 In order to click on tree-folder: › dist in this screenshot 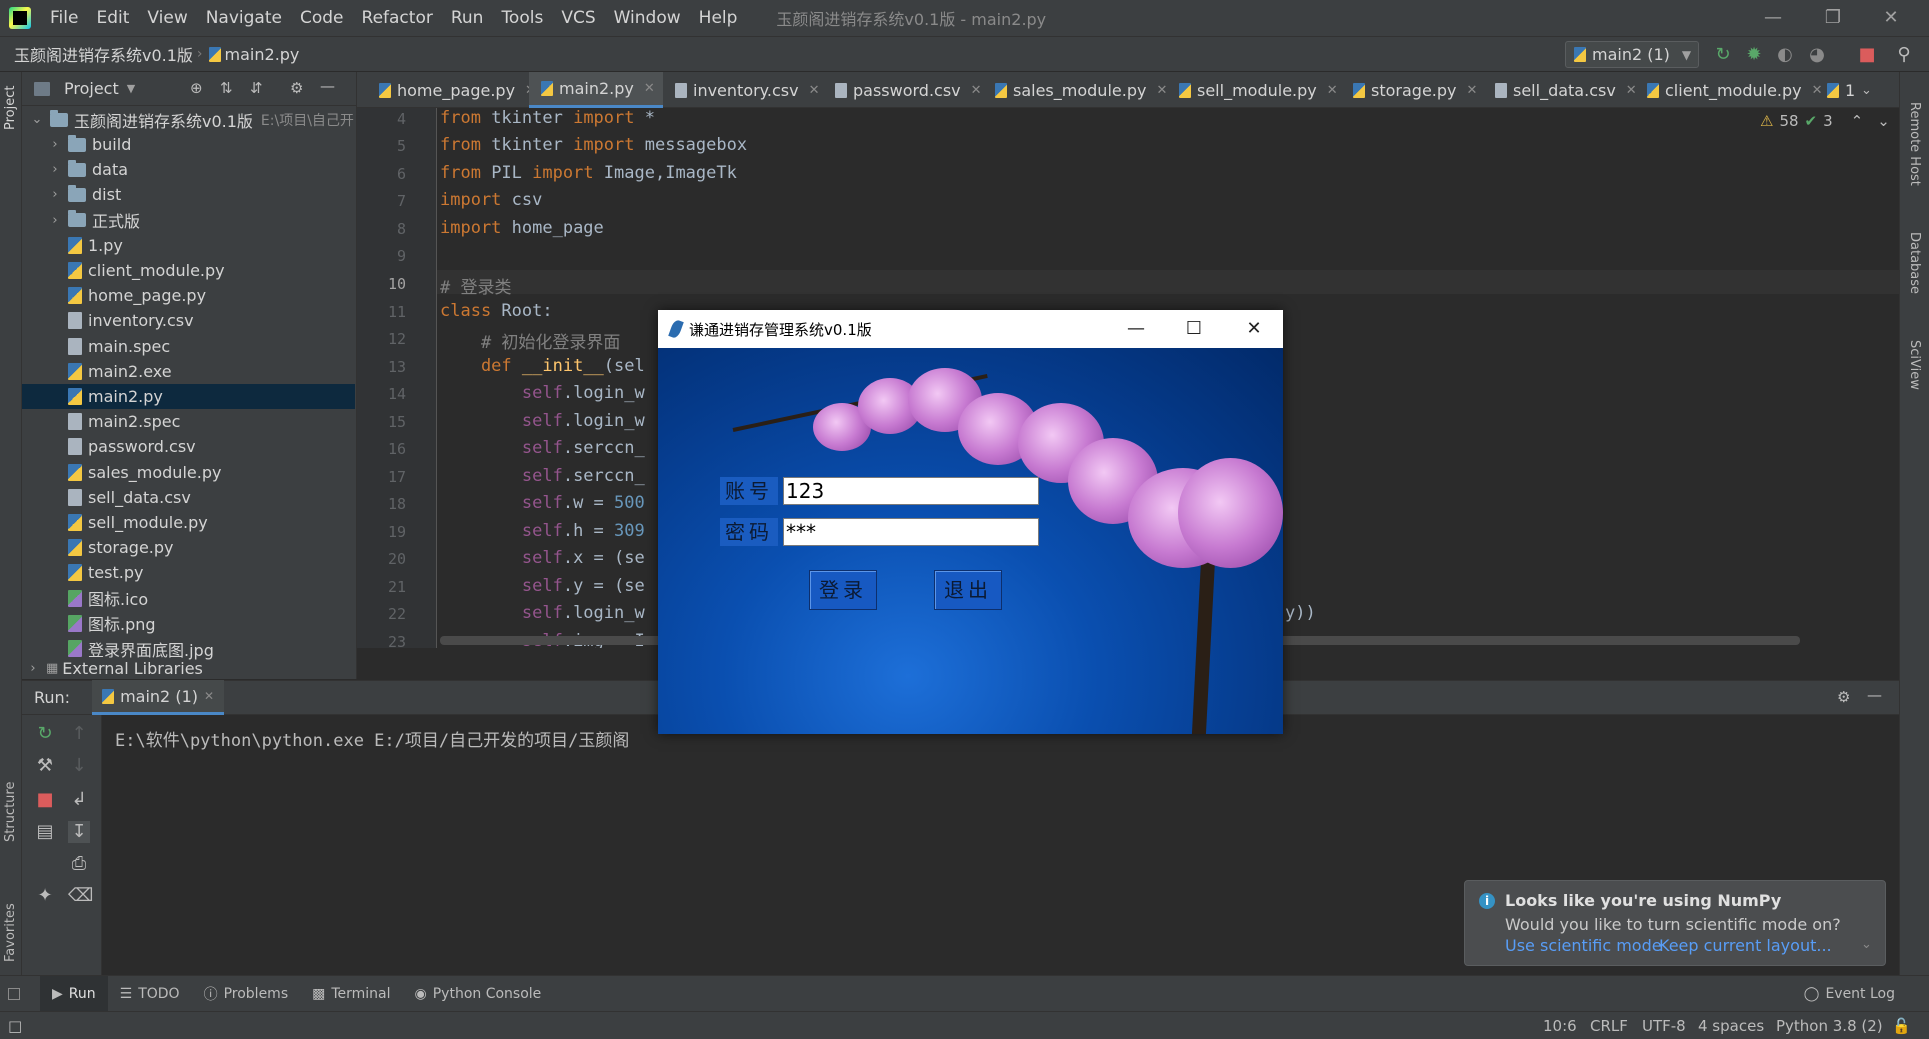, I will do `click(188, 194)`.